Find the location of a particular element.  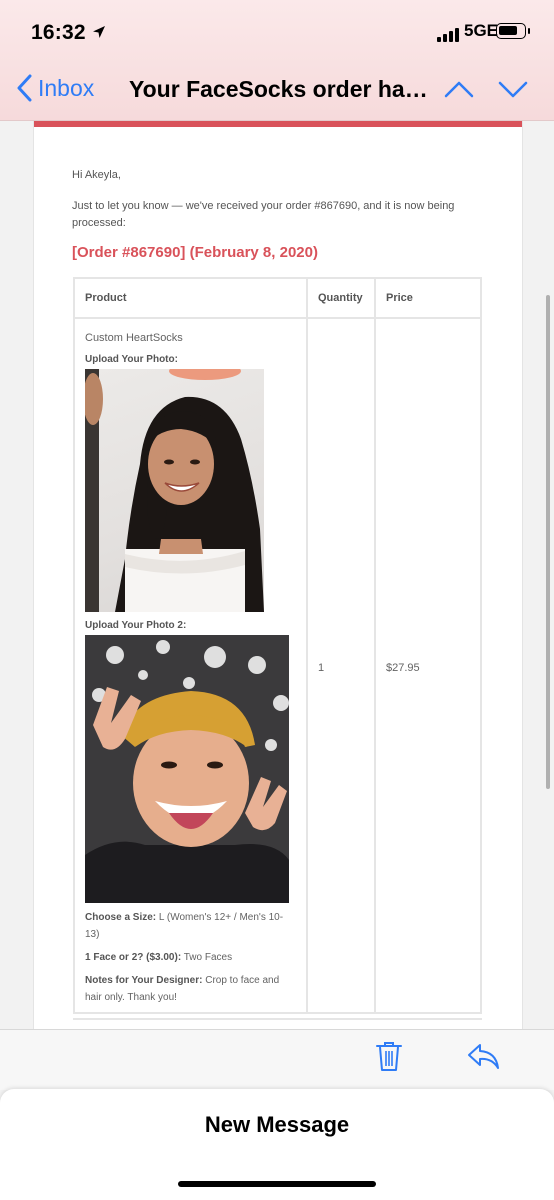

battery-icon is located at coordinates (511, 31).